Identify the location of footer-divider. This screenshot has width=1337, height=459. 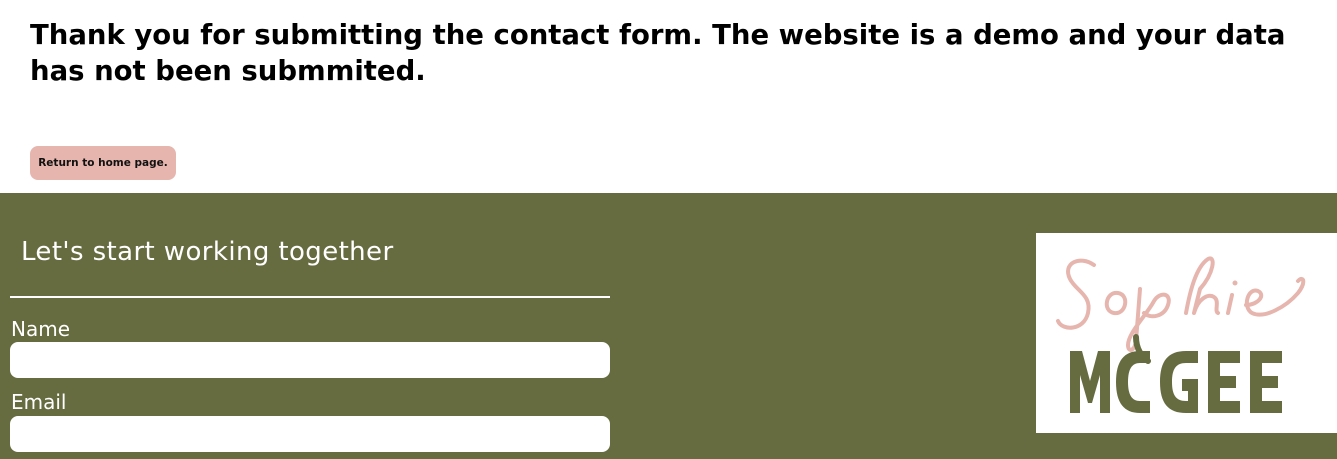
(310, 297).